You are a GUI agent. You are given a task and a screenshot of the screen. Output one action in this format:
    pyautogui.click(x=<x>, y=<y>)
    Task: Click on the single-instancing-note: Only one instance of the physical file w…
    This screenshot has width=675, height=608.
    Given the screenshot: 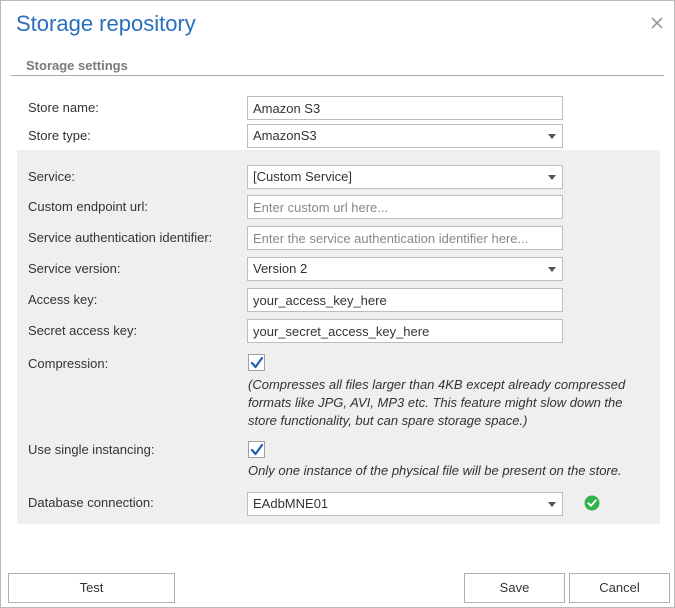 What is the action you would take?
    pyautogui.click(x=435, y=470)
    